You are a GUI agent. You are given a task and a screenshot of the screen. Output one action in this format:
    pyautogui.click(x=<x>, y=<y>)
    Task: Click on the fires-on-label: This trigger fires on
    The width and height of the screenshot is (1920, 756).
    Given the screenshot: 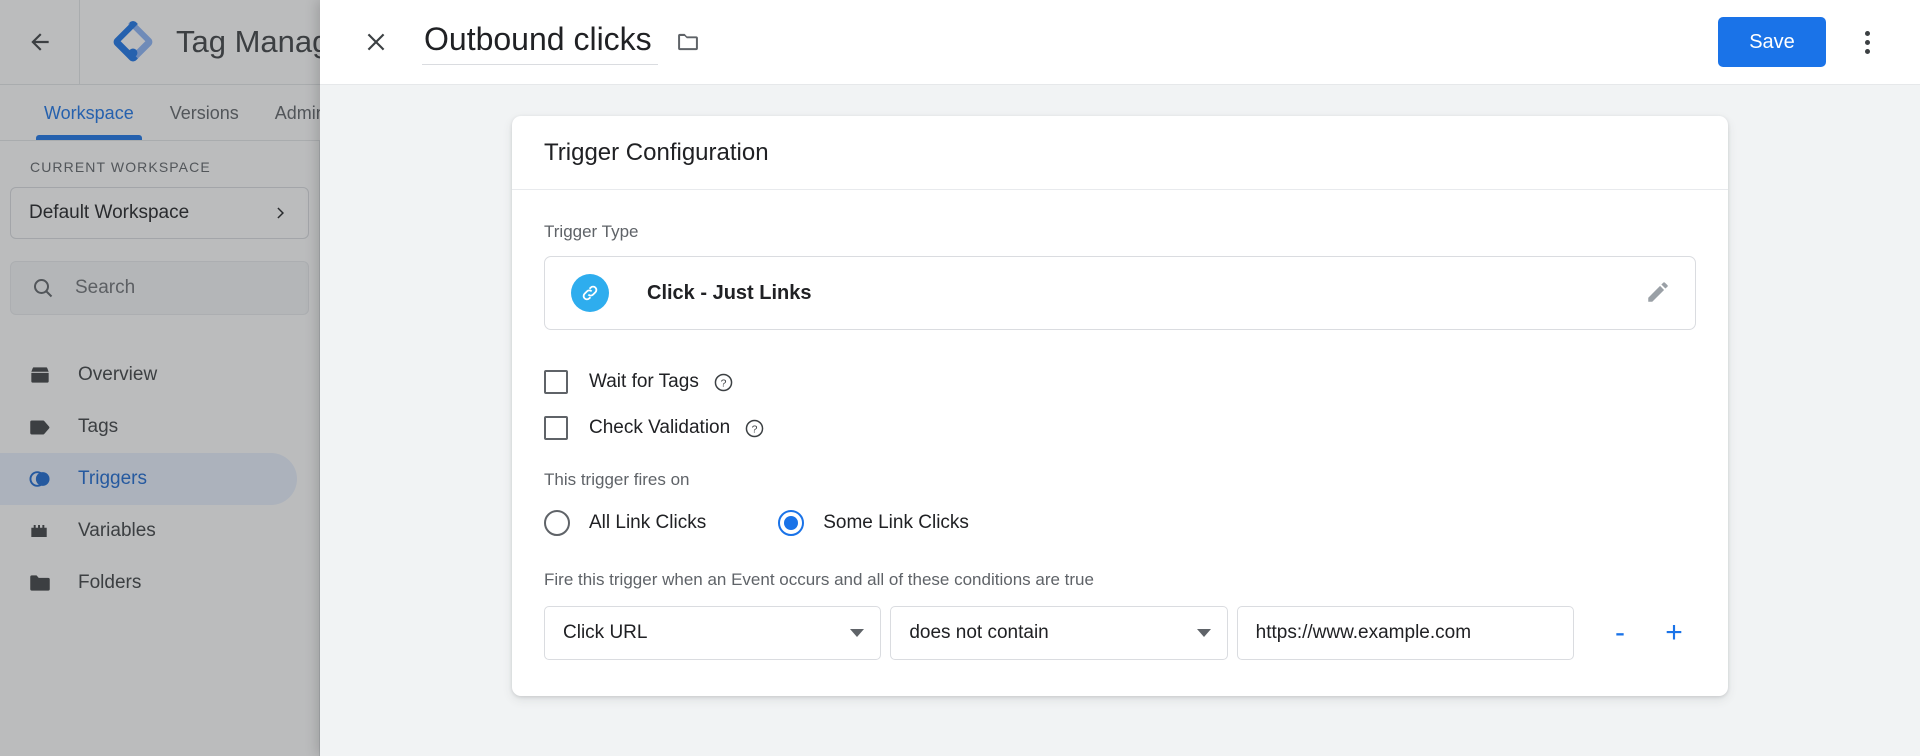 What is the action you would take?
    pyautogui.click(x=617, y=479)
    